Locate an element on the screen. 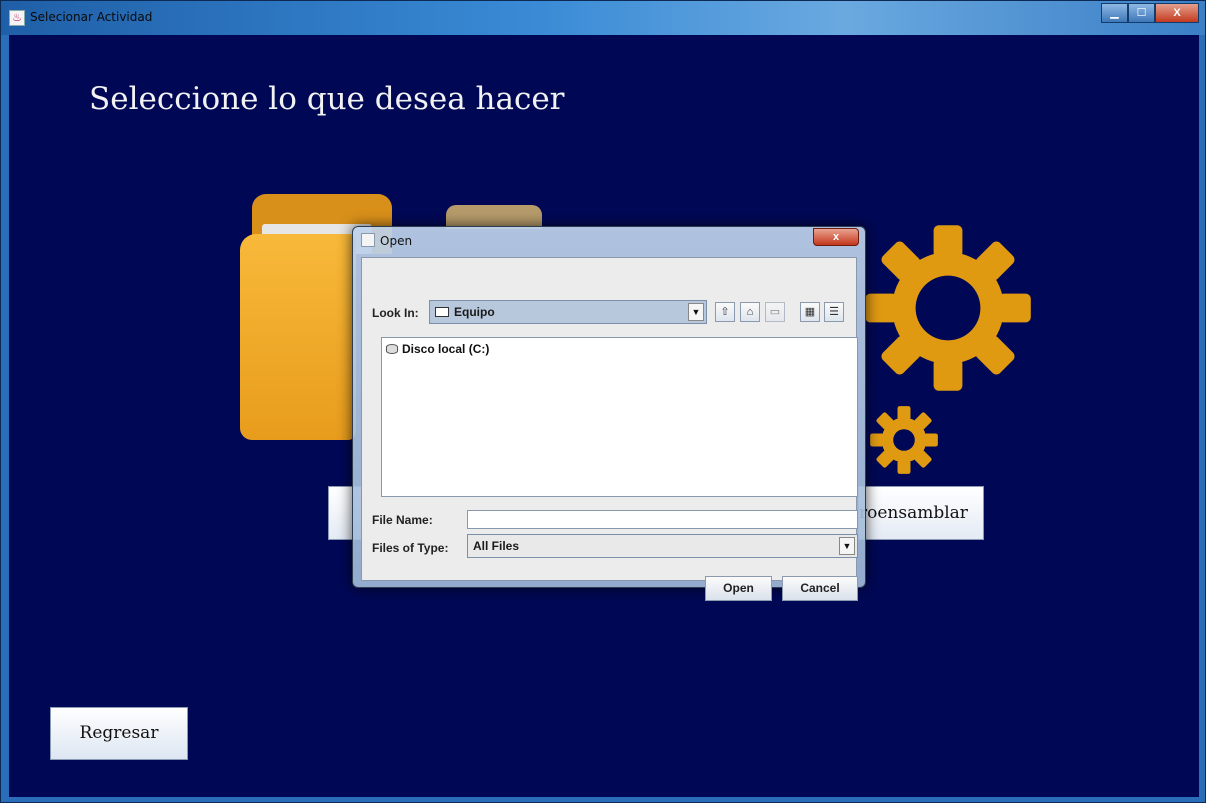  drive-icon is located at coordinates (392, 349).